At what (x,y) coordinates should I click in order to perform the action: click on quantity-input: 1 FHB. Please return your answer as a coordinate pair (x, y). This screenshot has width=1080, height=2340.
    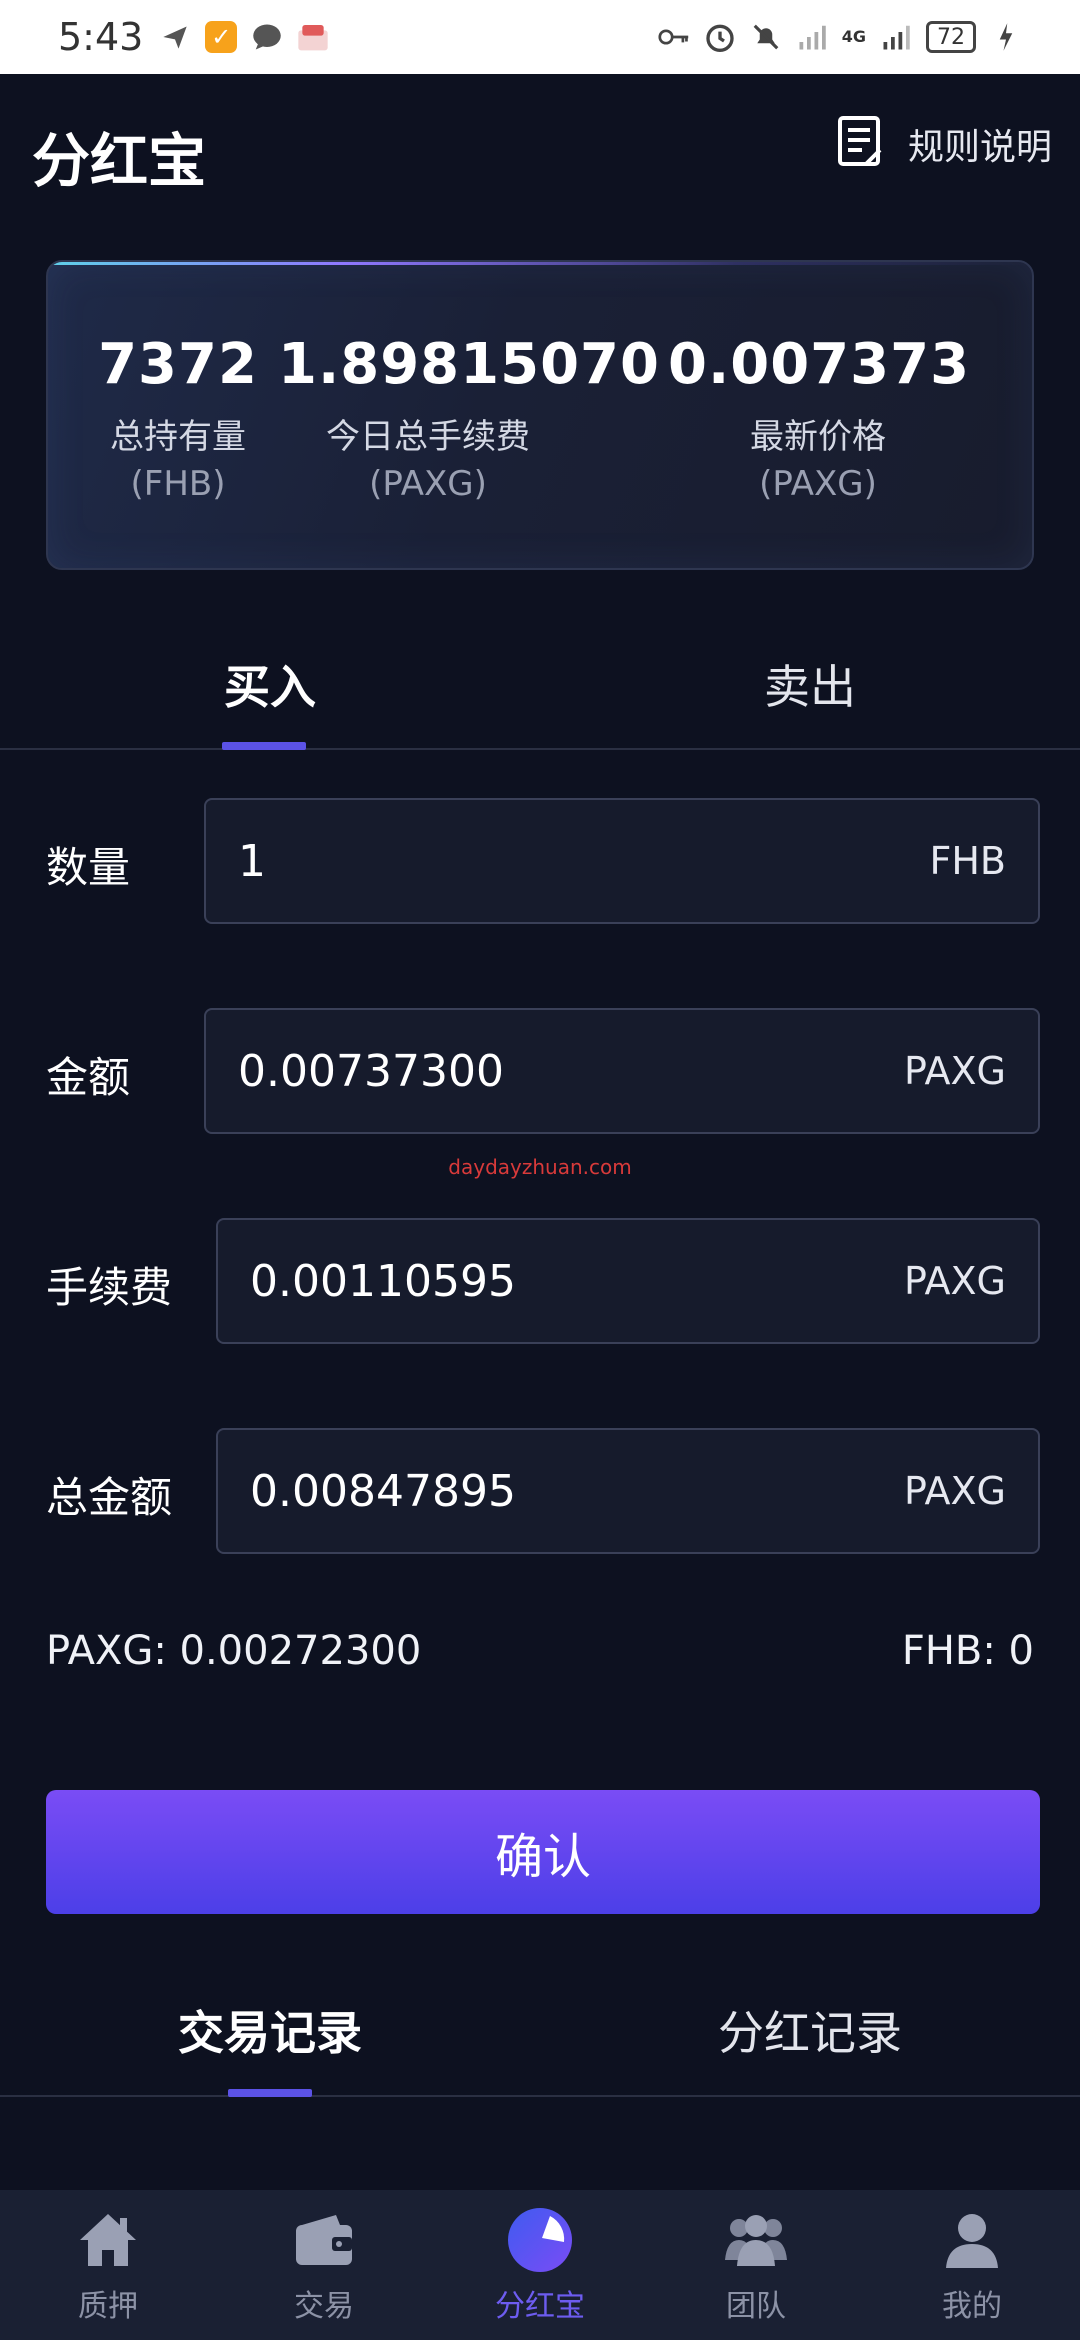
    Looking at the image, I should click on (622, 861).